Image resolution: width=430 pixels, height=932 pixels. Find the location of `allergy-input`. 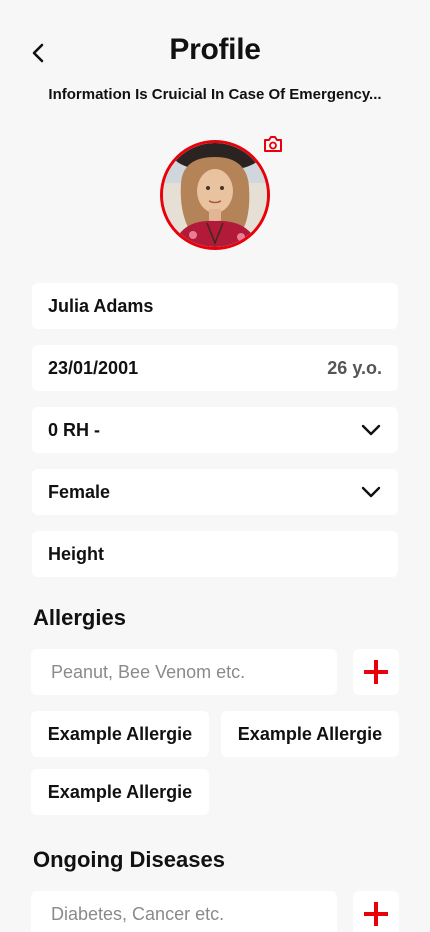

allergy-input is located at coordinates (184, 672).